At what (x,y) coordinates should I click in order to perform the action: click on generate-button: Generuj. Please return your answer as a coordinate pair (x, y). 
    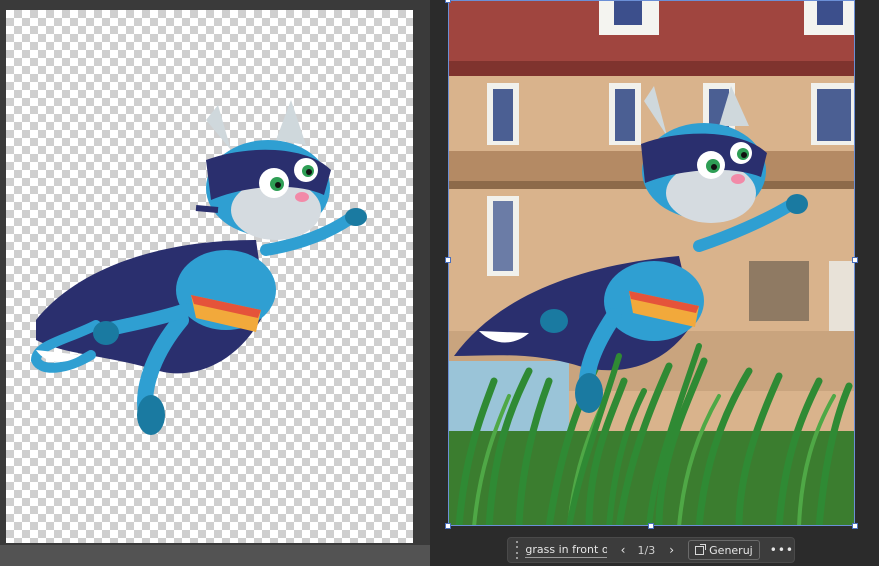
    Looking at the image, I should click on (724, 550).